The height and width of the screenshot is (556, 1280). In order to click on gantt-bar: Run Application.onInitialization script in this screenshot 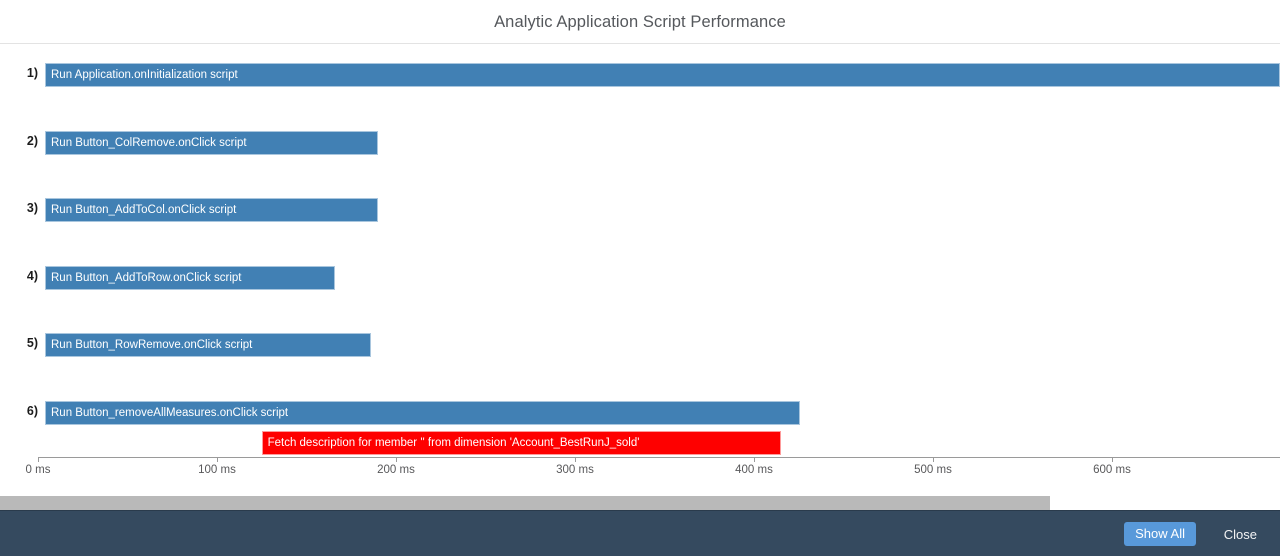, I will do `click(662, 75)`.